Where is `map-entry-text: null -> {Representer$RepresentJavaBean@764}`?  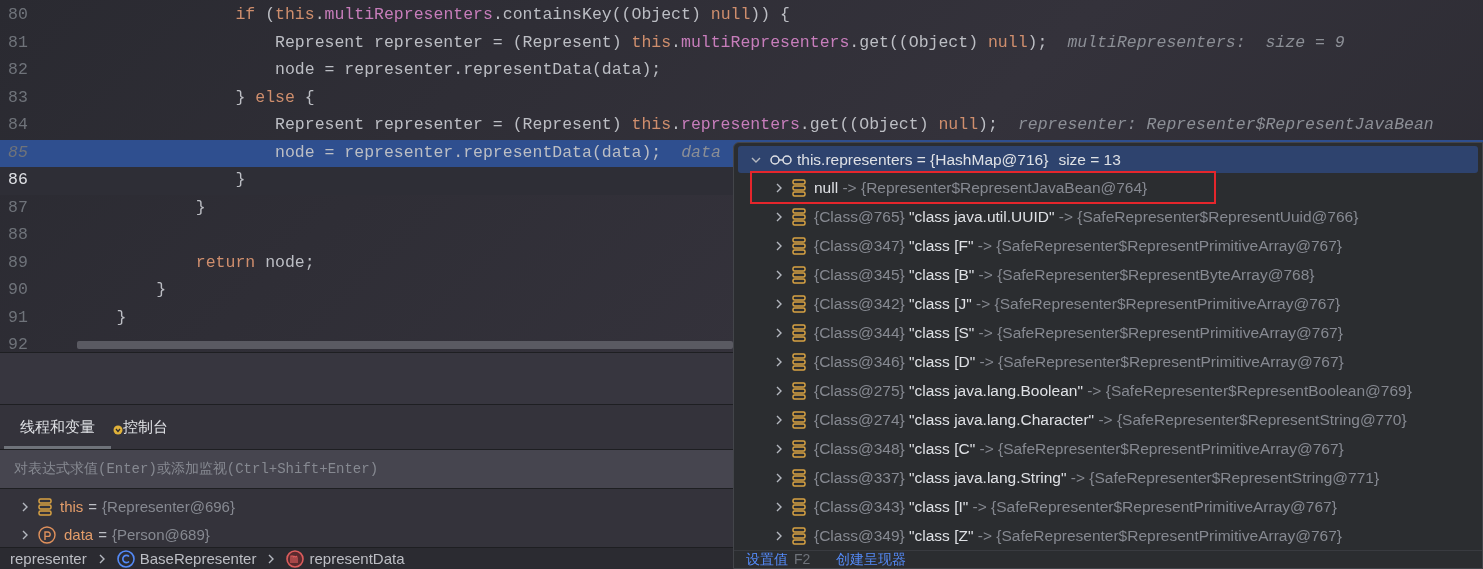 map-entry-text: null -> {Representer$RepresentJavaBean@764} is located at coordinates (981, 187).